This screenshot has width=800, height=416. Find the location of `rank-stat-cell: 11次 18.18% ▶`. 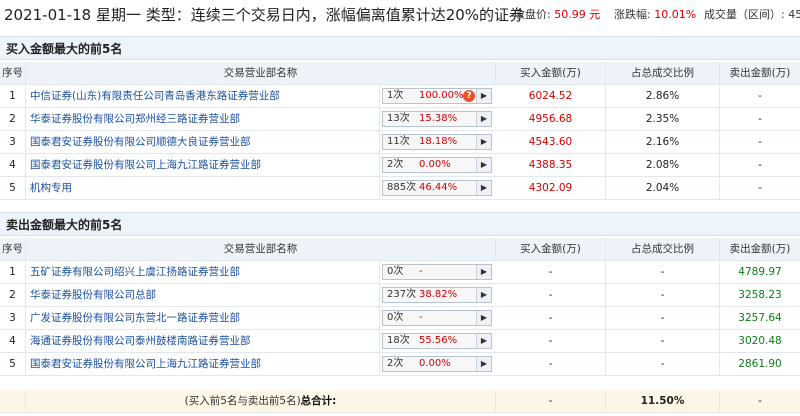

rank-stat-cell: 11次 18.18% ▶ is located at coordinates (438, 142).